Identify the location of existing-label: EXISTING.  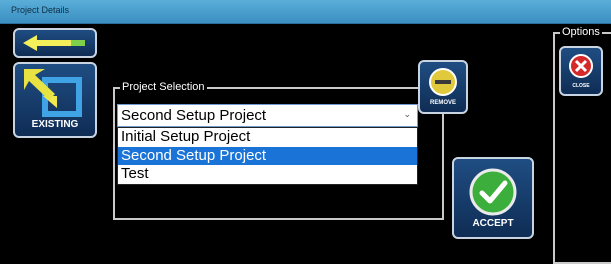
(55, 124).